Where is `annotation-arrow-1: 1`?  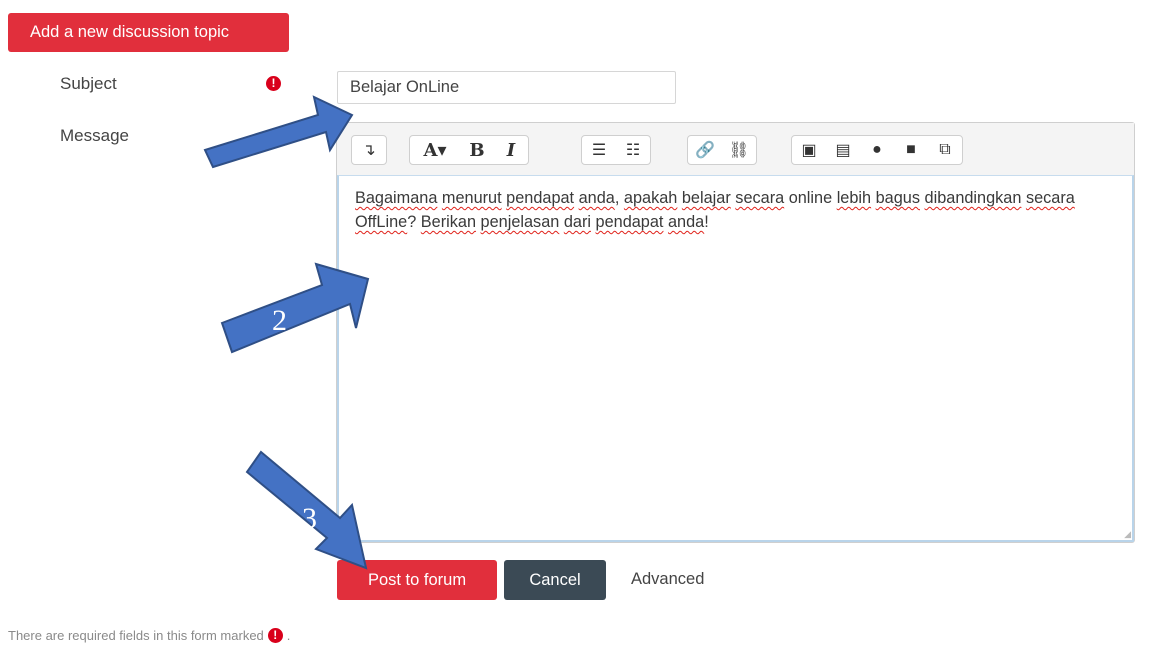
annotation-arrow-1: 1 is located at coordinates (278, 142).